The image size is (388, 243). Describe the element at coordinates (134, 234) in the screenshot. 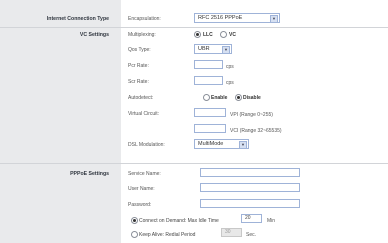

I see `keep-alive-radio` at that location.